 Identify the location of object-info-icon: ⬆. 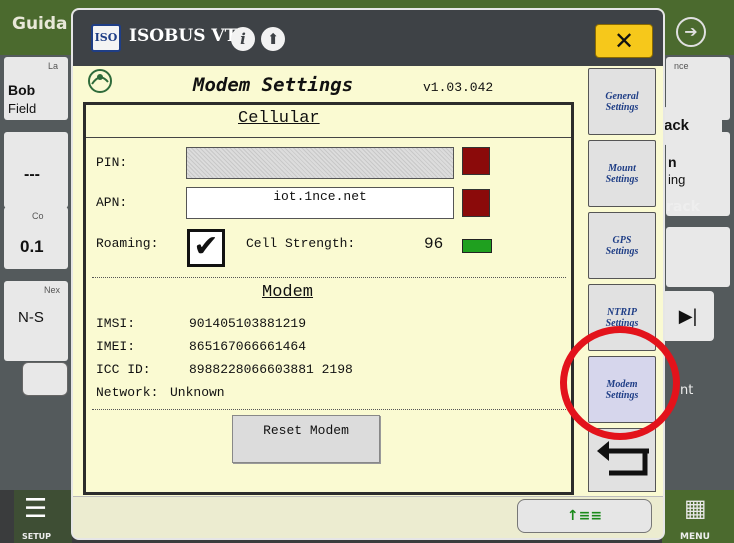
(273, 39).